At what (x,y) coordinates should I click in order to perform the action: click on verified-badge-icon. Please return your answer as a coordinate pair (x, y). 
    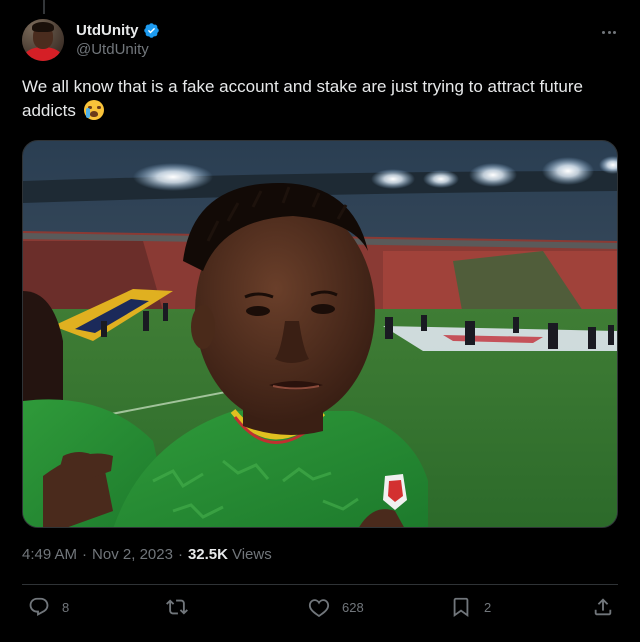
    Looking at the image, I should click on (151, 30).